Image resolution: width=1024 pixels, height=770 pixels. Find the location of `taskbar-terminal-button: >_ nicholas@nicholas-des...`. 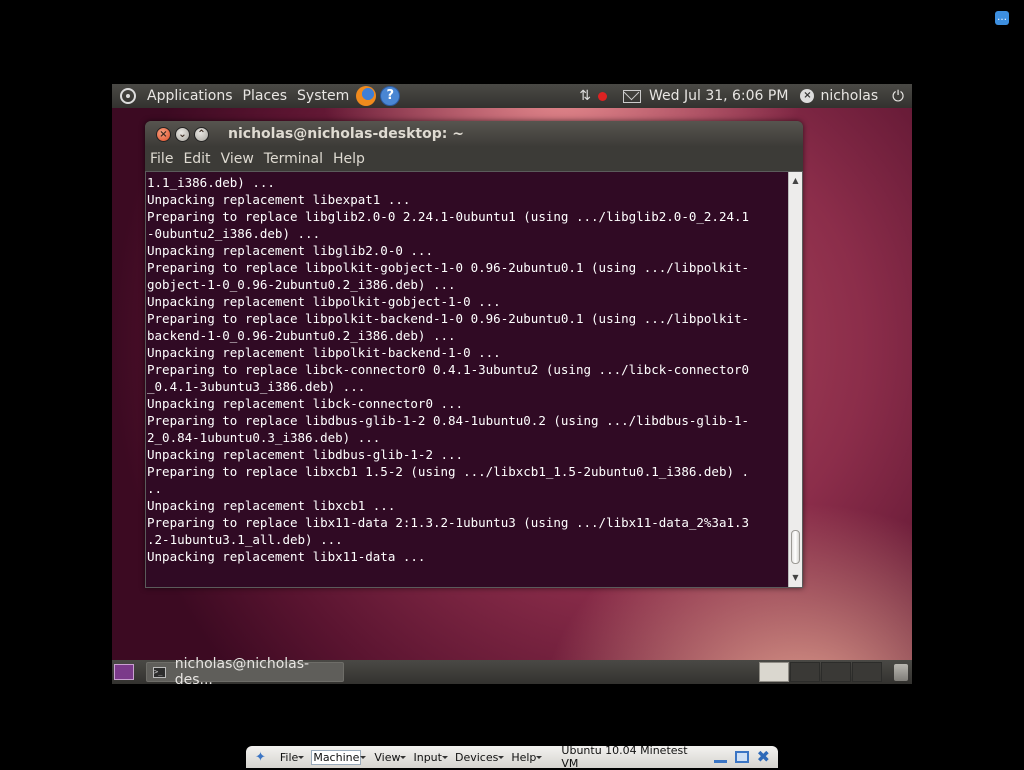

taskbar-terminal-button: >_ nicholas@nicholas-des... is located at coordinates (245, 670).